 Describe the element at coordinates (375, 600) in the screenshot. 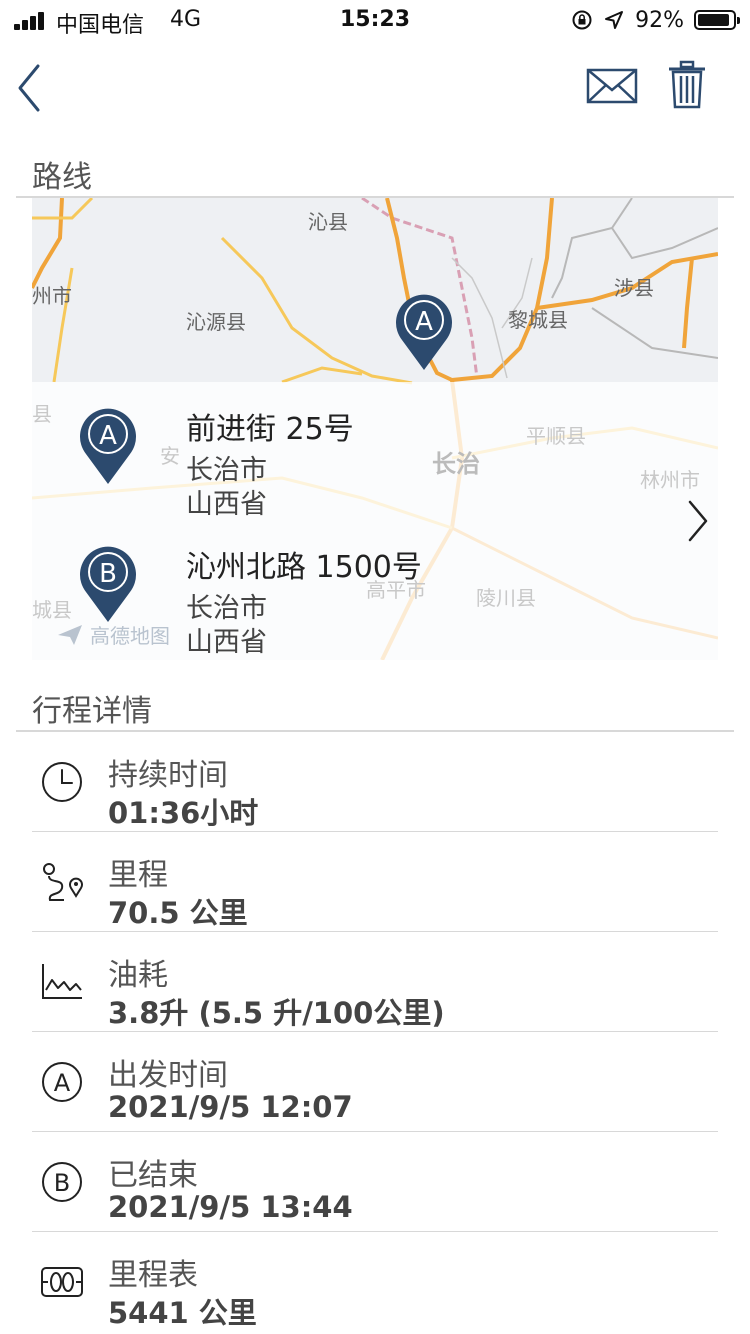

I see `route-end-stop: B 沁州北路 1500号 长治市 山西省` at that location.